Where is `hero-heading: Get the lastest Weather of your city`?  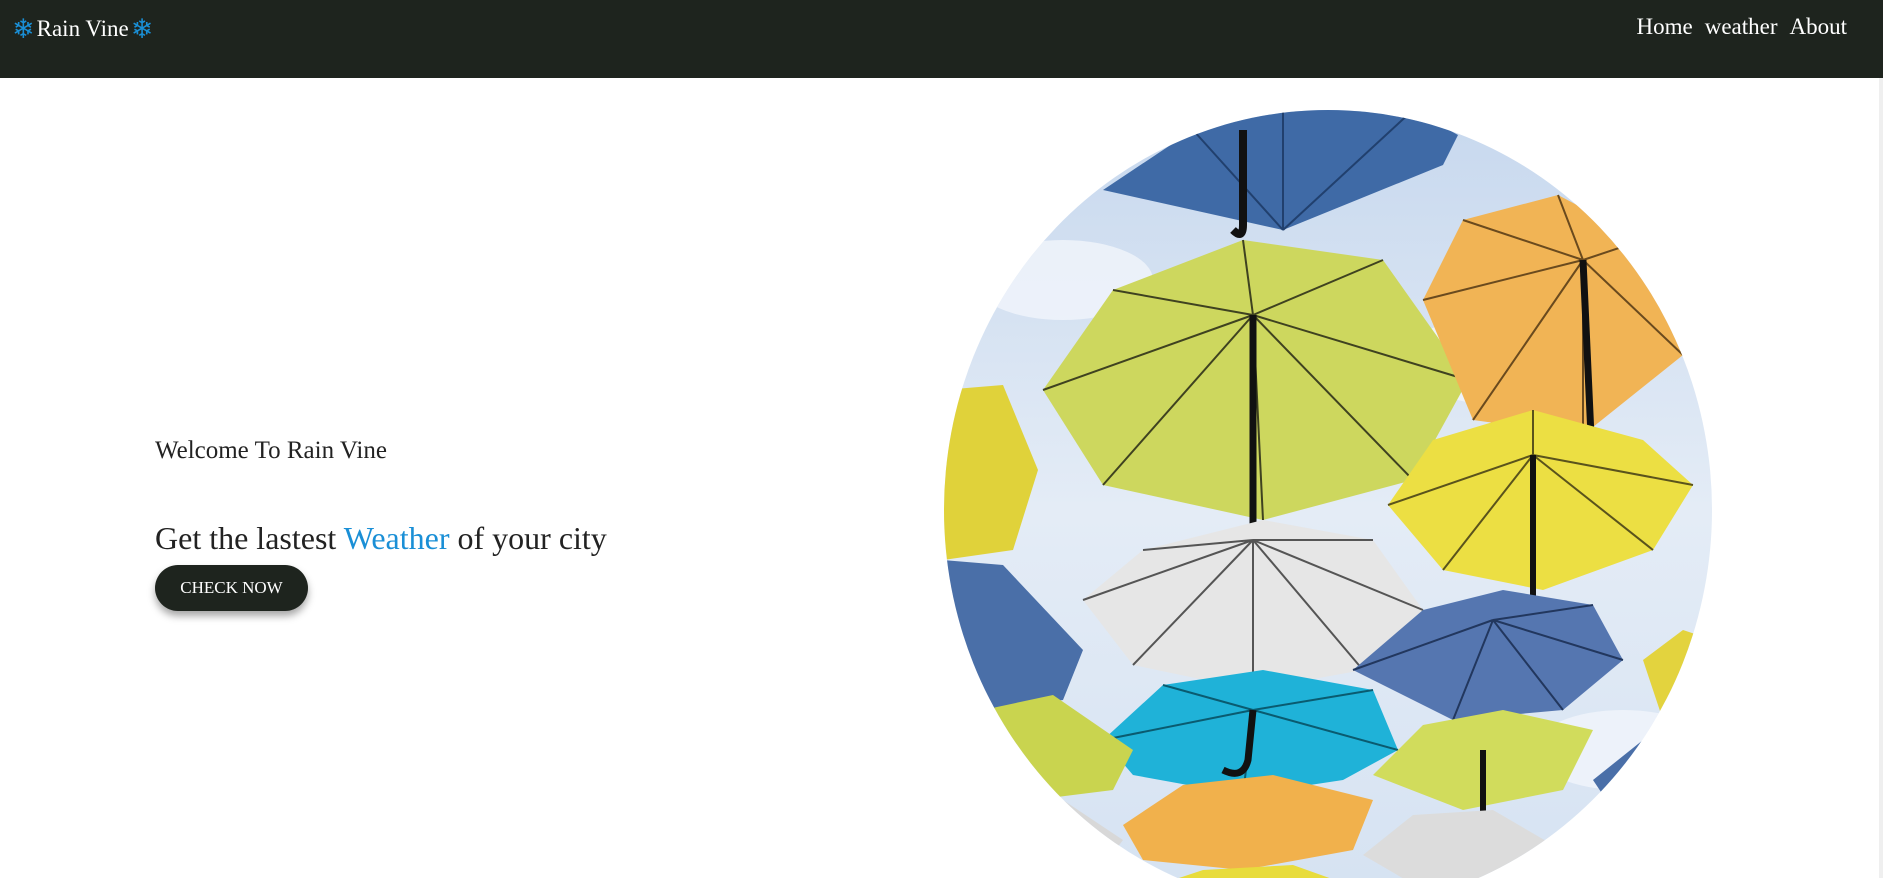 hero-heading: Get the lastest Weather of your city is located at coordinates (381, 538).